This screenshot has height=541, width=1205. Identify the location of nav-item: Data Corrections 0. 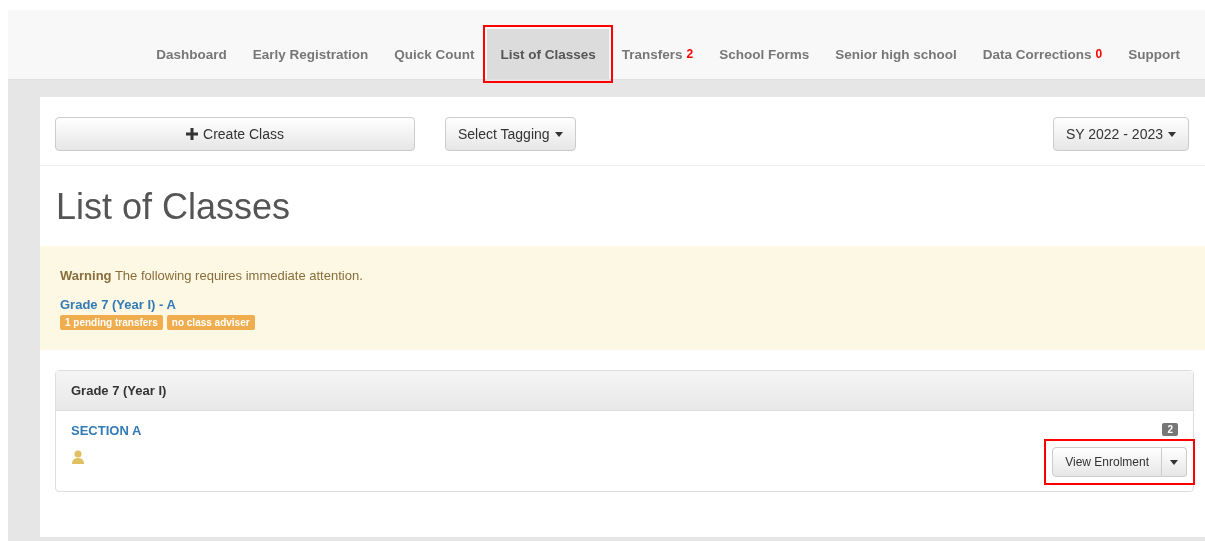
(1042, 54).